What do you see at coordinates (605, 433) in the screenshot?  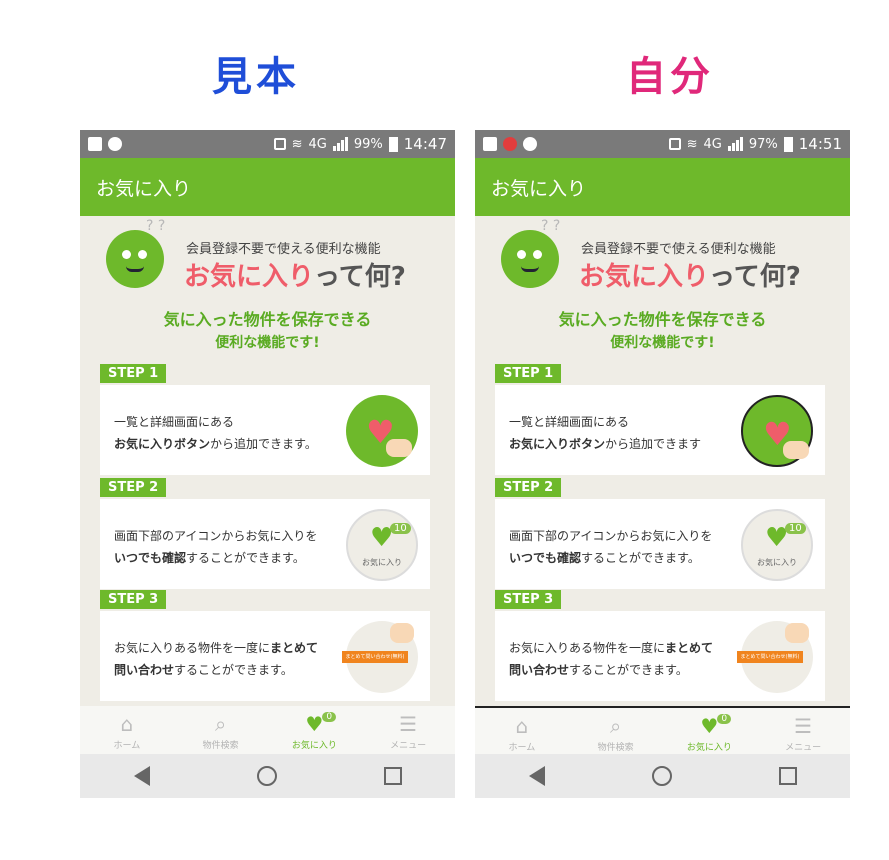 I see `step-text: 一覧と詳細画面にある お気に入りボタンから追加できます` at bounding box center [605, 433].